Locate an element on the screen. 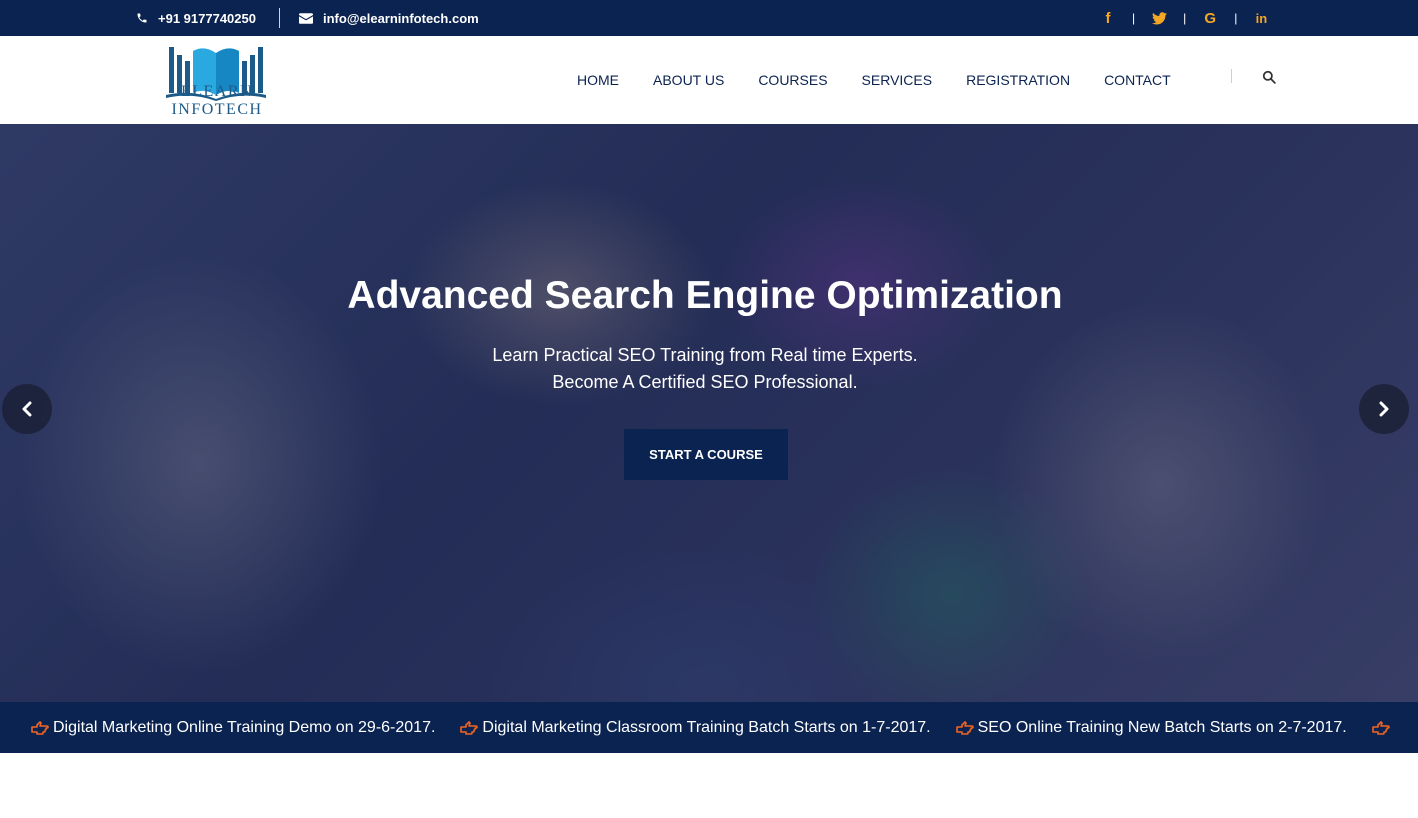  slider-next-button is located at coordinates (1384, 409).